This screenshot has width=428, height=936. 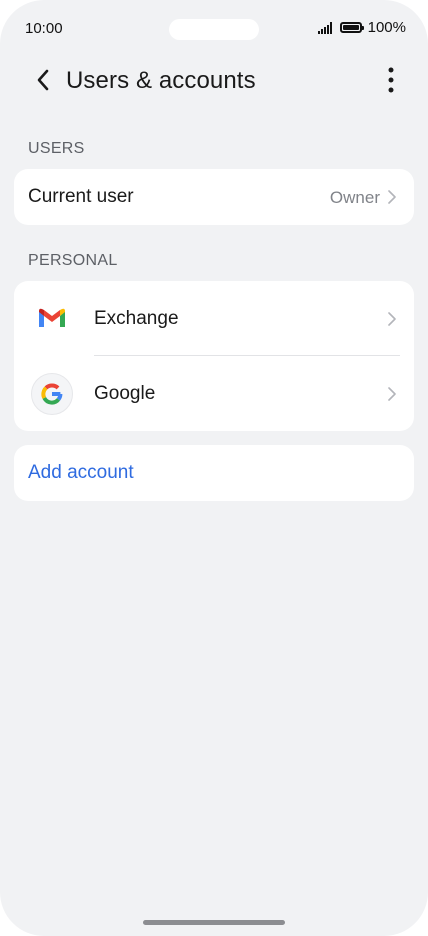 I want to click on status-indicators: 100%, so click(x=361, y=27).